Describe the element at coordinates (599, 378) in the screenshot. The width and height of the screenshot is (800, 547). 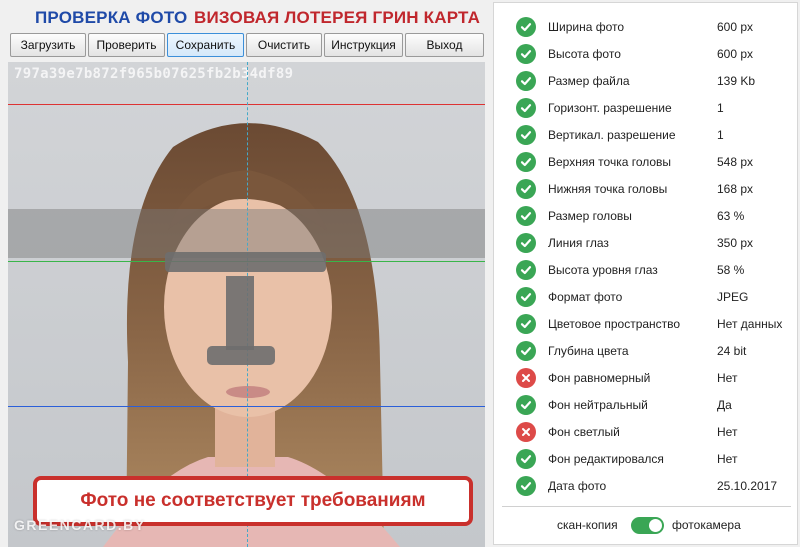
I see `param-label: Фон равномерный` at that location.